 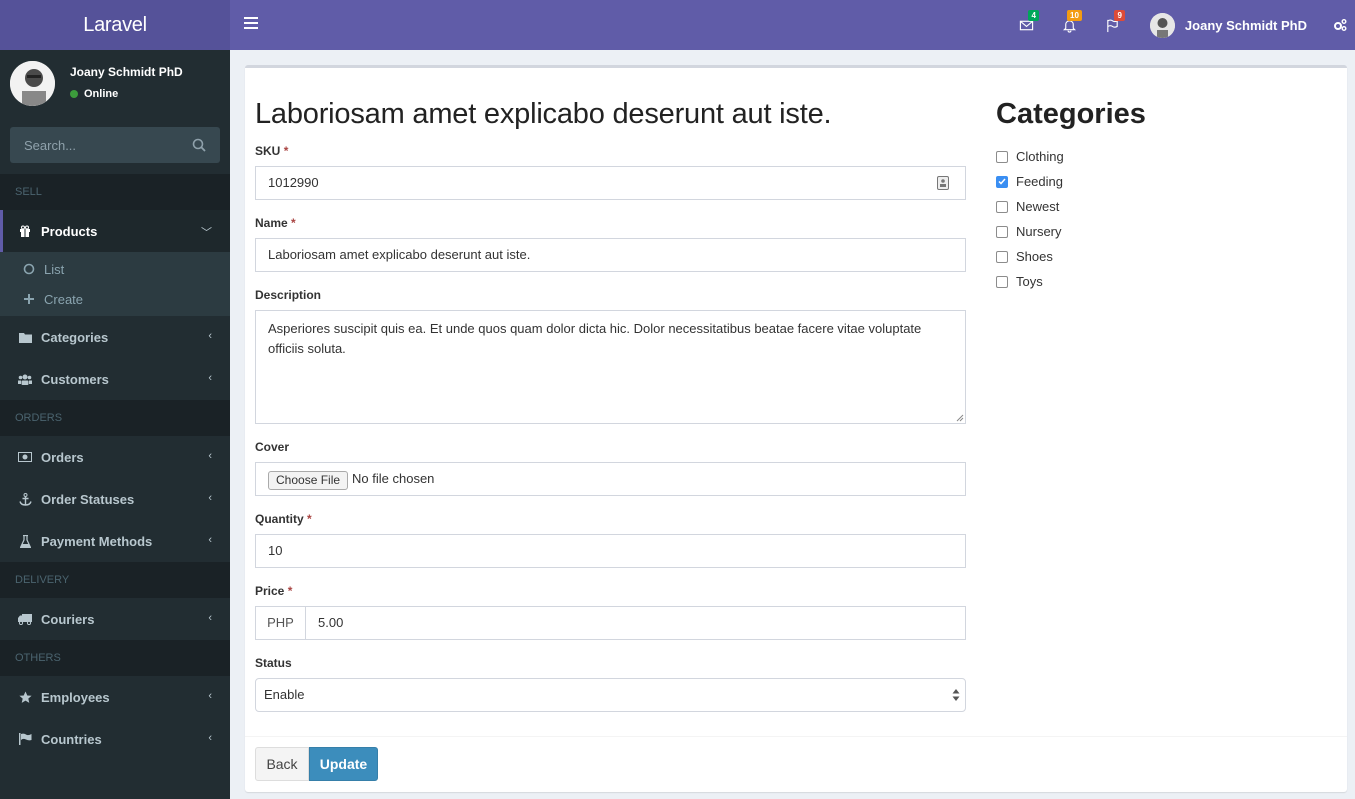 What do you see at coordinates (635, 623) in the screenshot?
I see `price-field: 5.00` at bounding box center [635, 623].